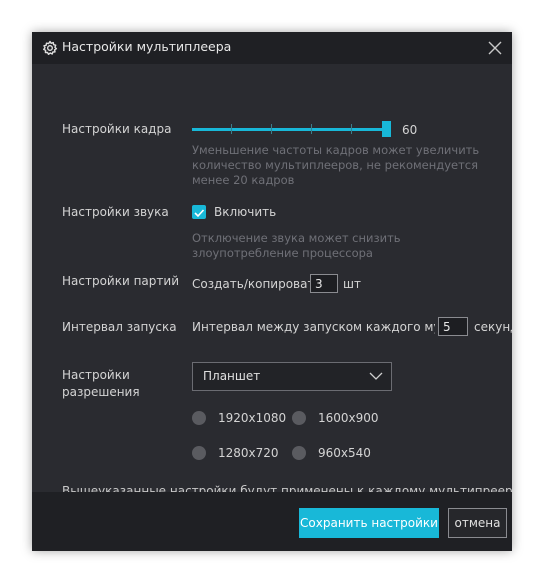 The image size is (544, 584). Describe the element at coordinates (313, 327) in the screenshot. I see `interval-prefix: Интервал между запуском каждого мульти` at that location.